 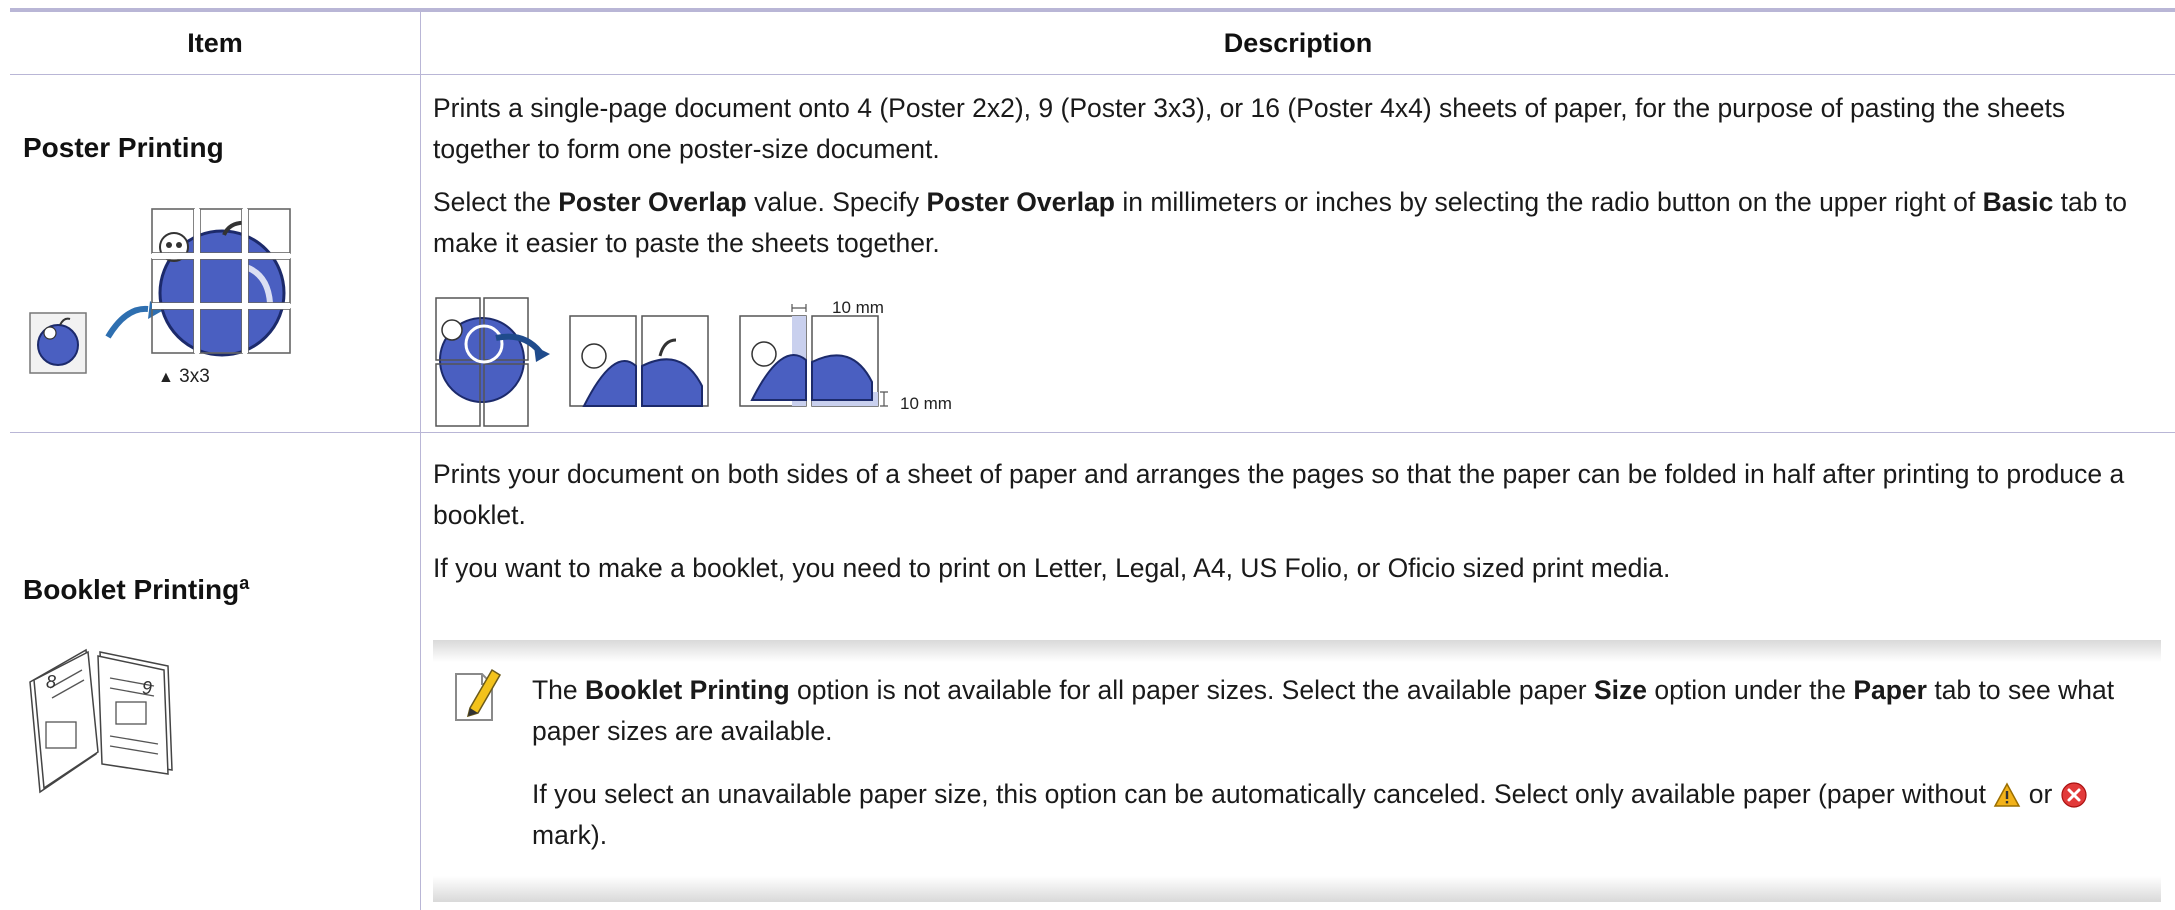 I want to click on booklet-page-left: 8, so click(x=51, y=682).